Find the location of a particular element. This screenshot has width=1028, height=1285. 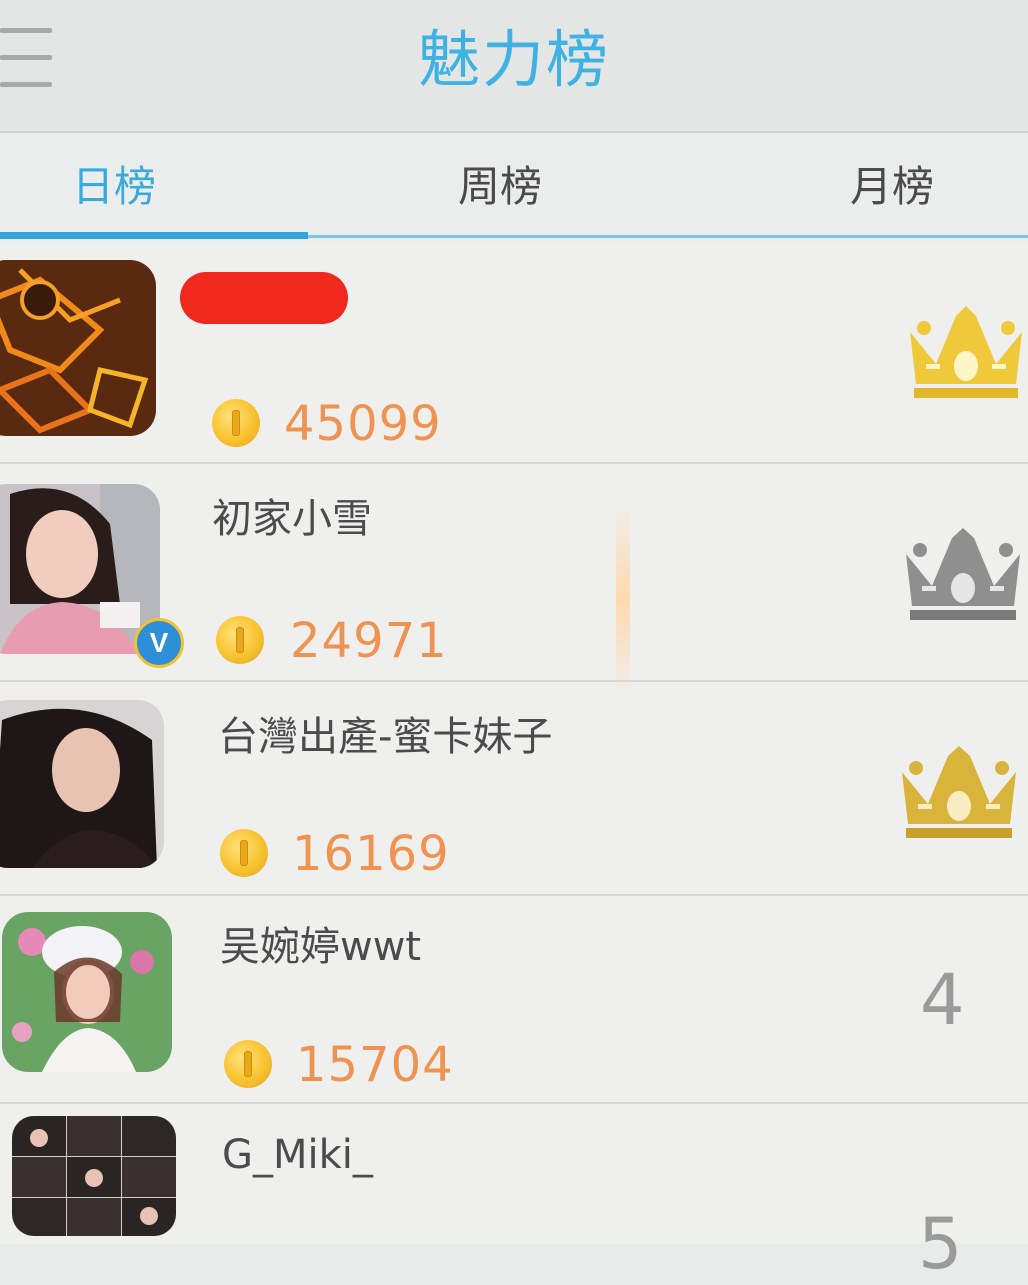

score-value: 15704 is located at coordinates (375, 1065).